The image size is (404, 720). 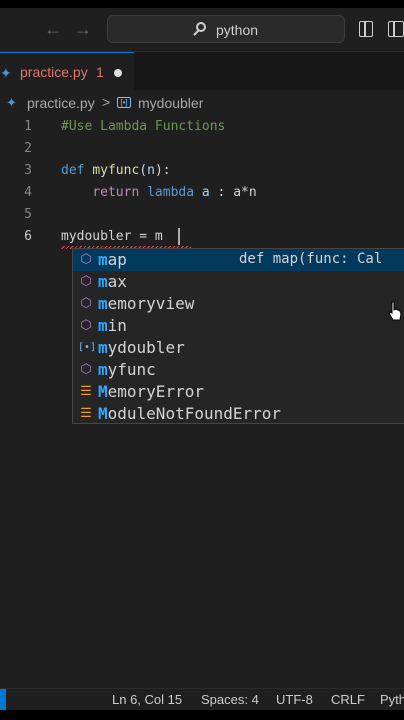 I want to click on function-name-token: myfunc, so click(x=116, y=170).